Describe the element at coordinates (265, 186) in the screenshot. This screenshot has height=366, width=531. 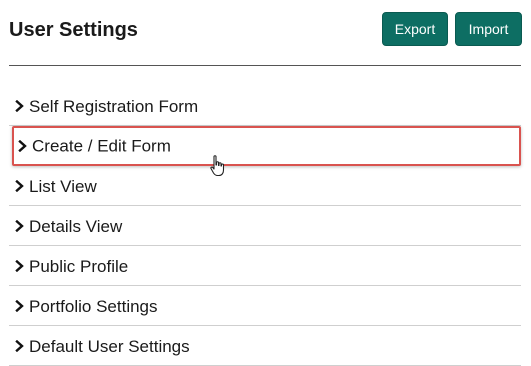
I see `settings-item-list-view: List View` at that location.